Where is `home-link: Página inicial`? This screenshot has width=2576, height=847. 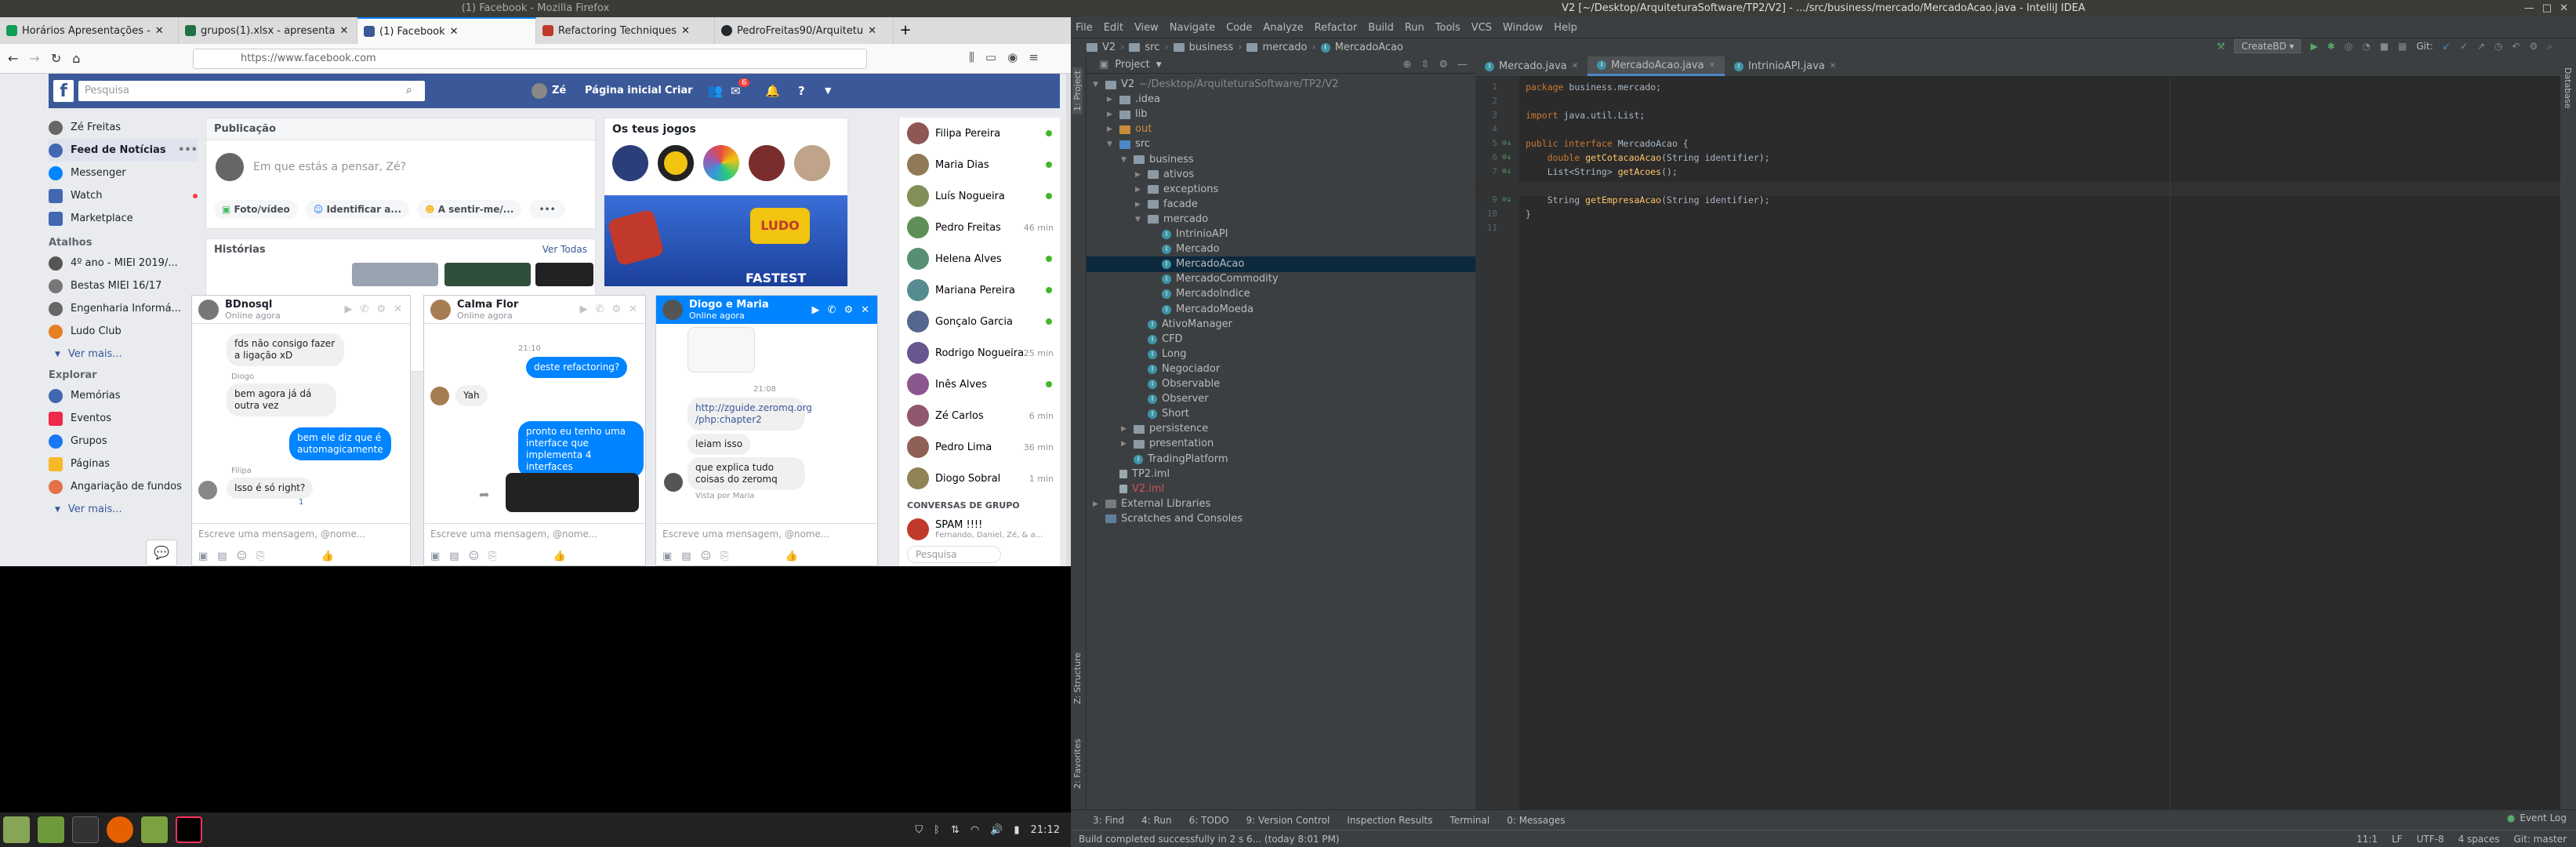 home-link: Página inicial is located at coordinates (623, 91).